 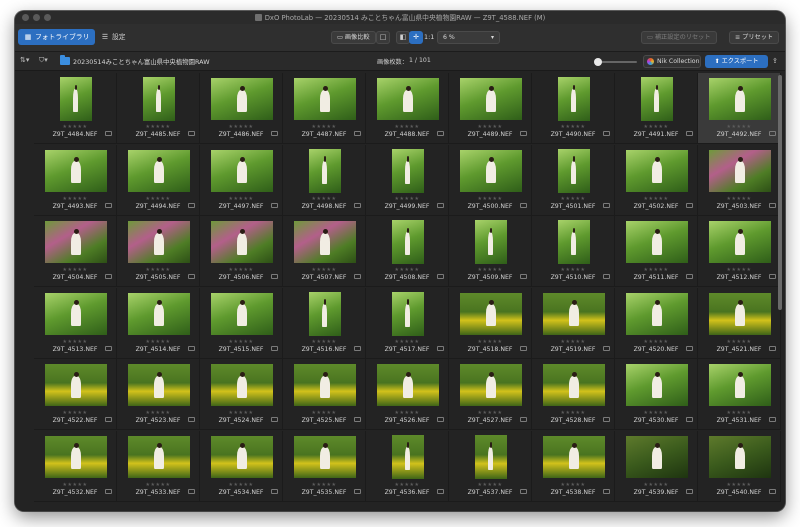 I want to click on tab-customize: ☰ 設定, so click(x=113, y=37).